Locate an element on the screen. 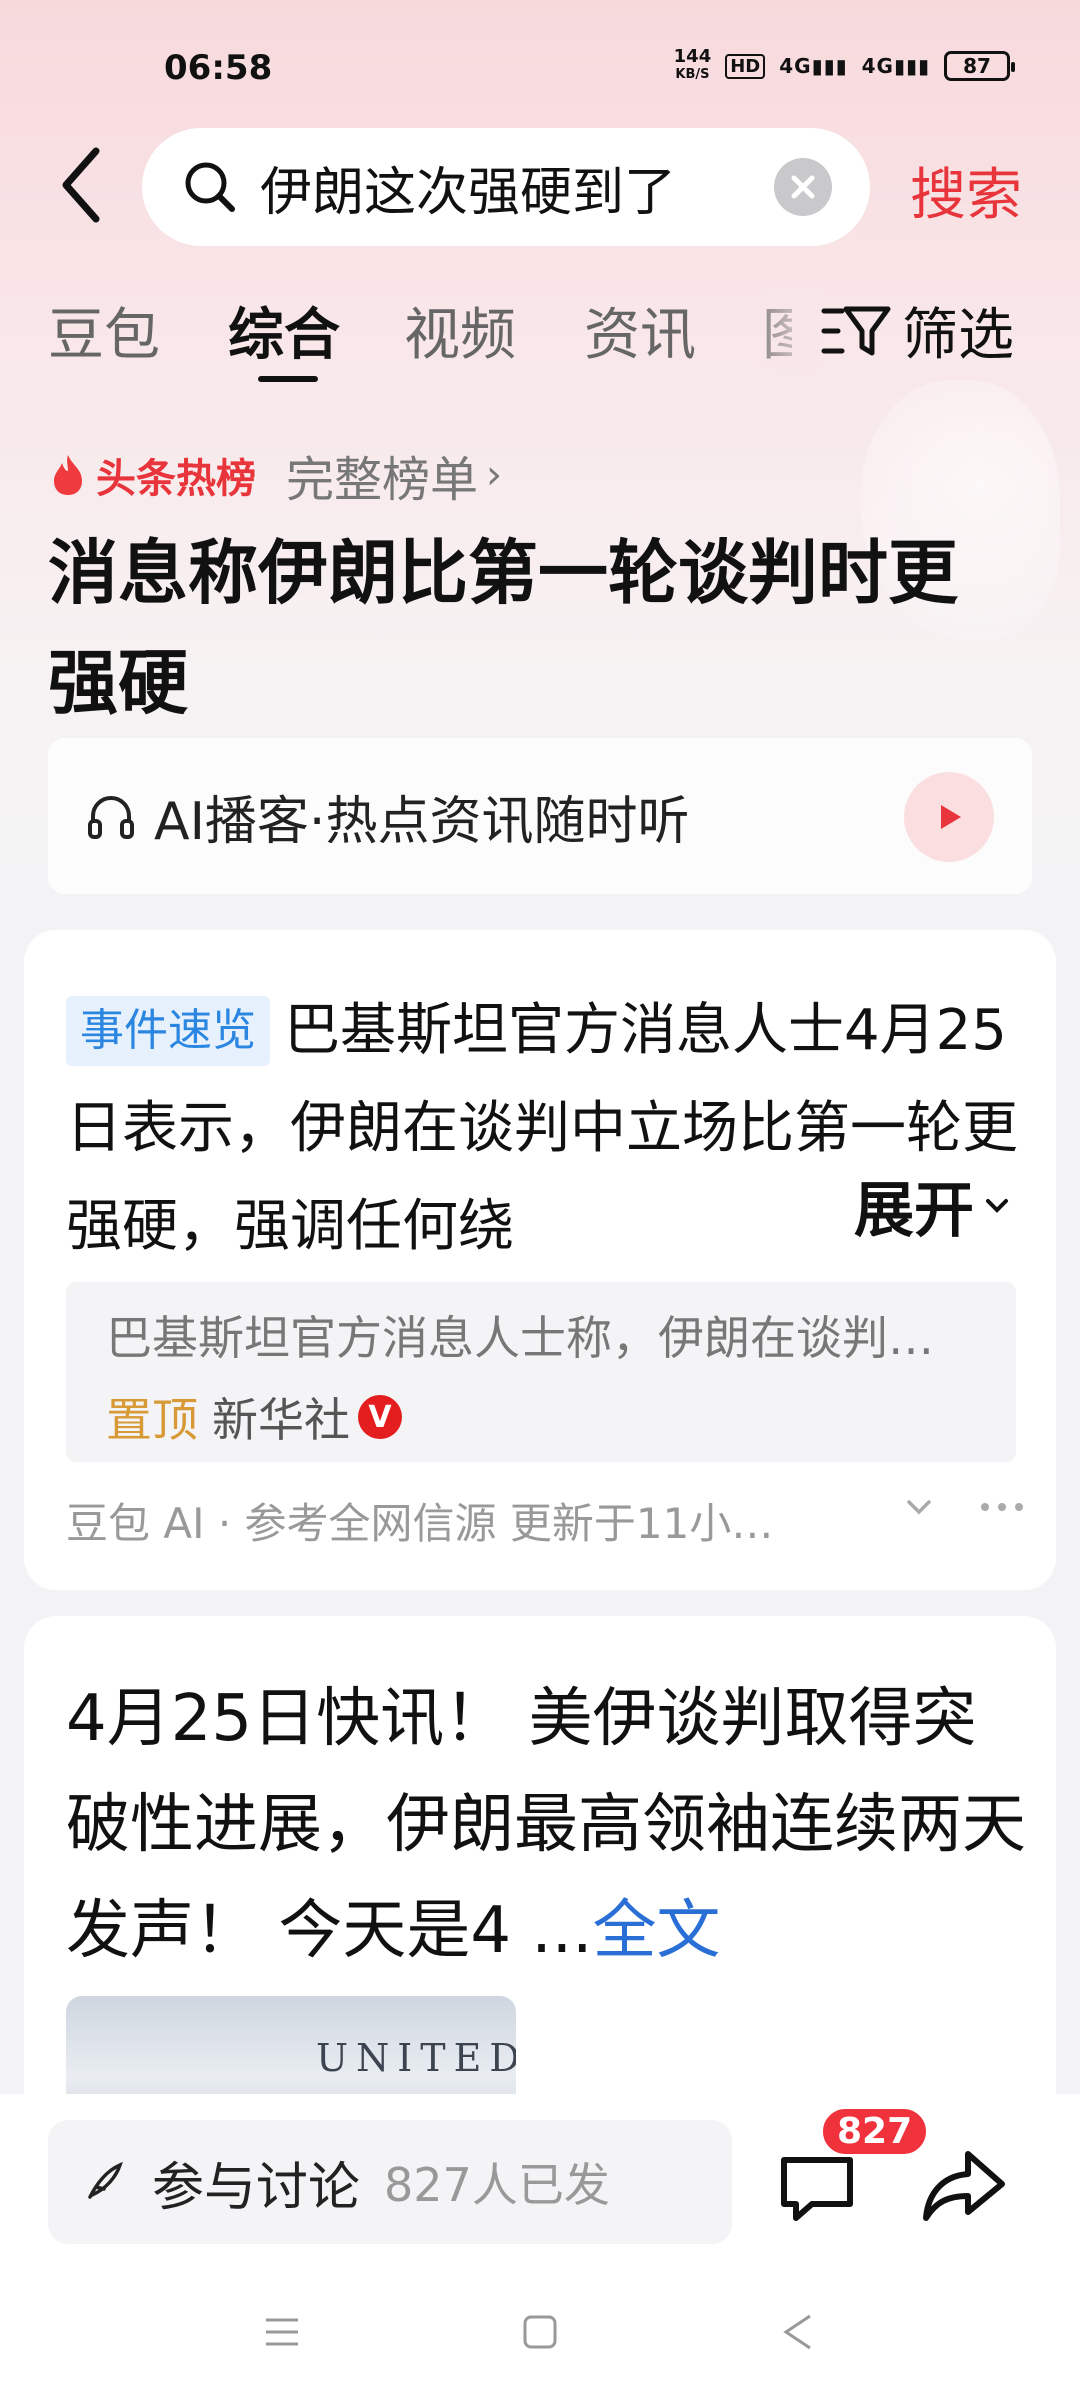  discussion-input: 参与讨论 827人已发 is located at coordinates (390, 2182).